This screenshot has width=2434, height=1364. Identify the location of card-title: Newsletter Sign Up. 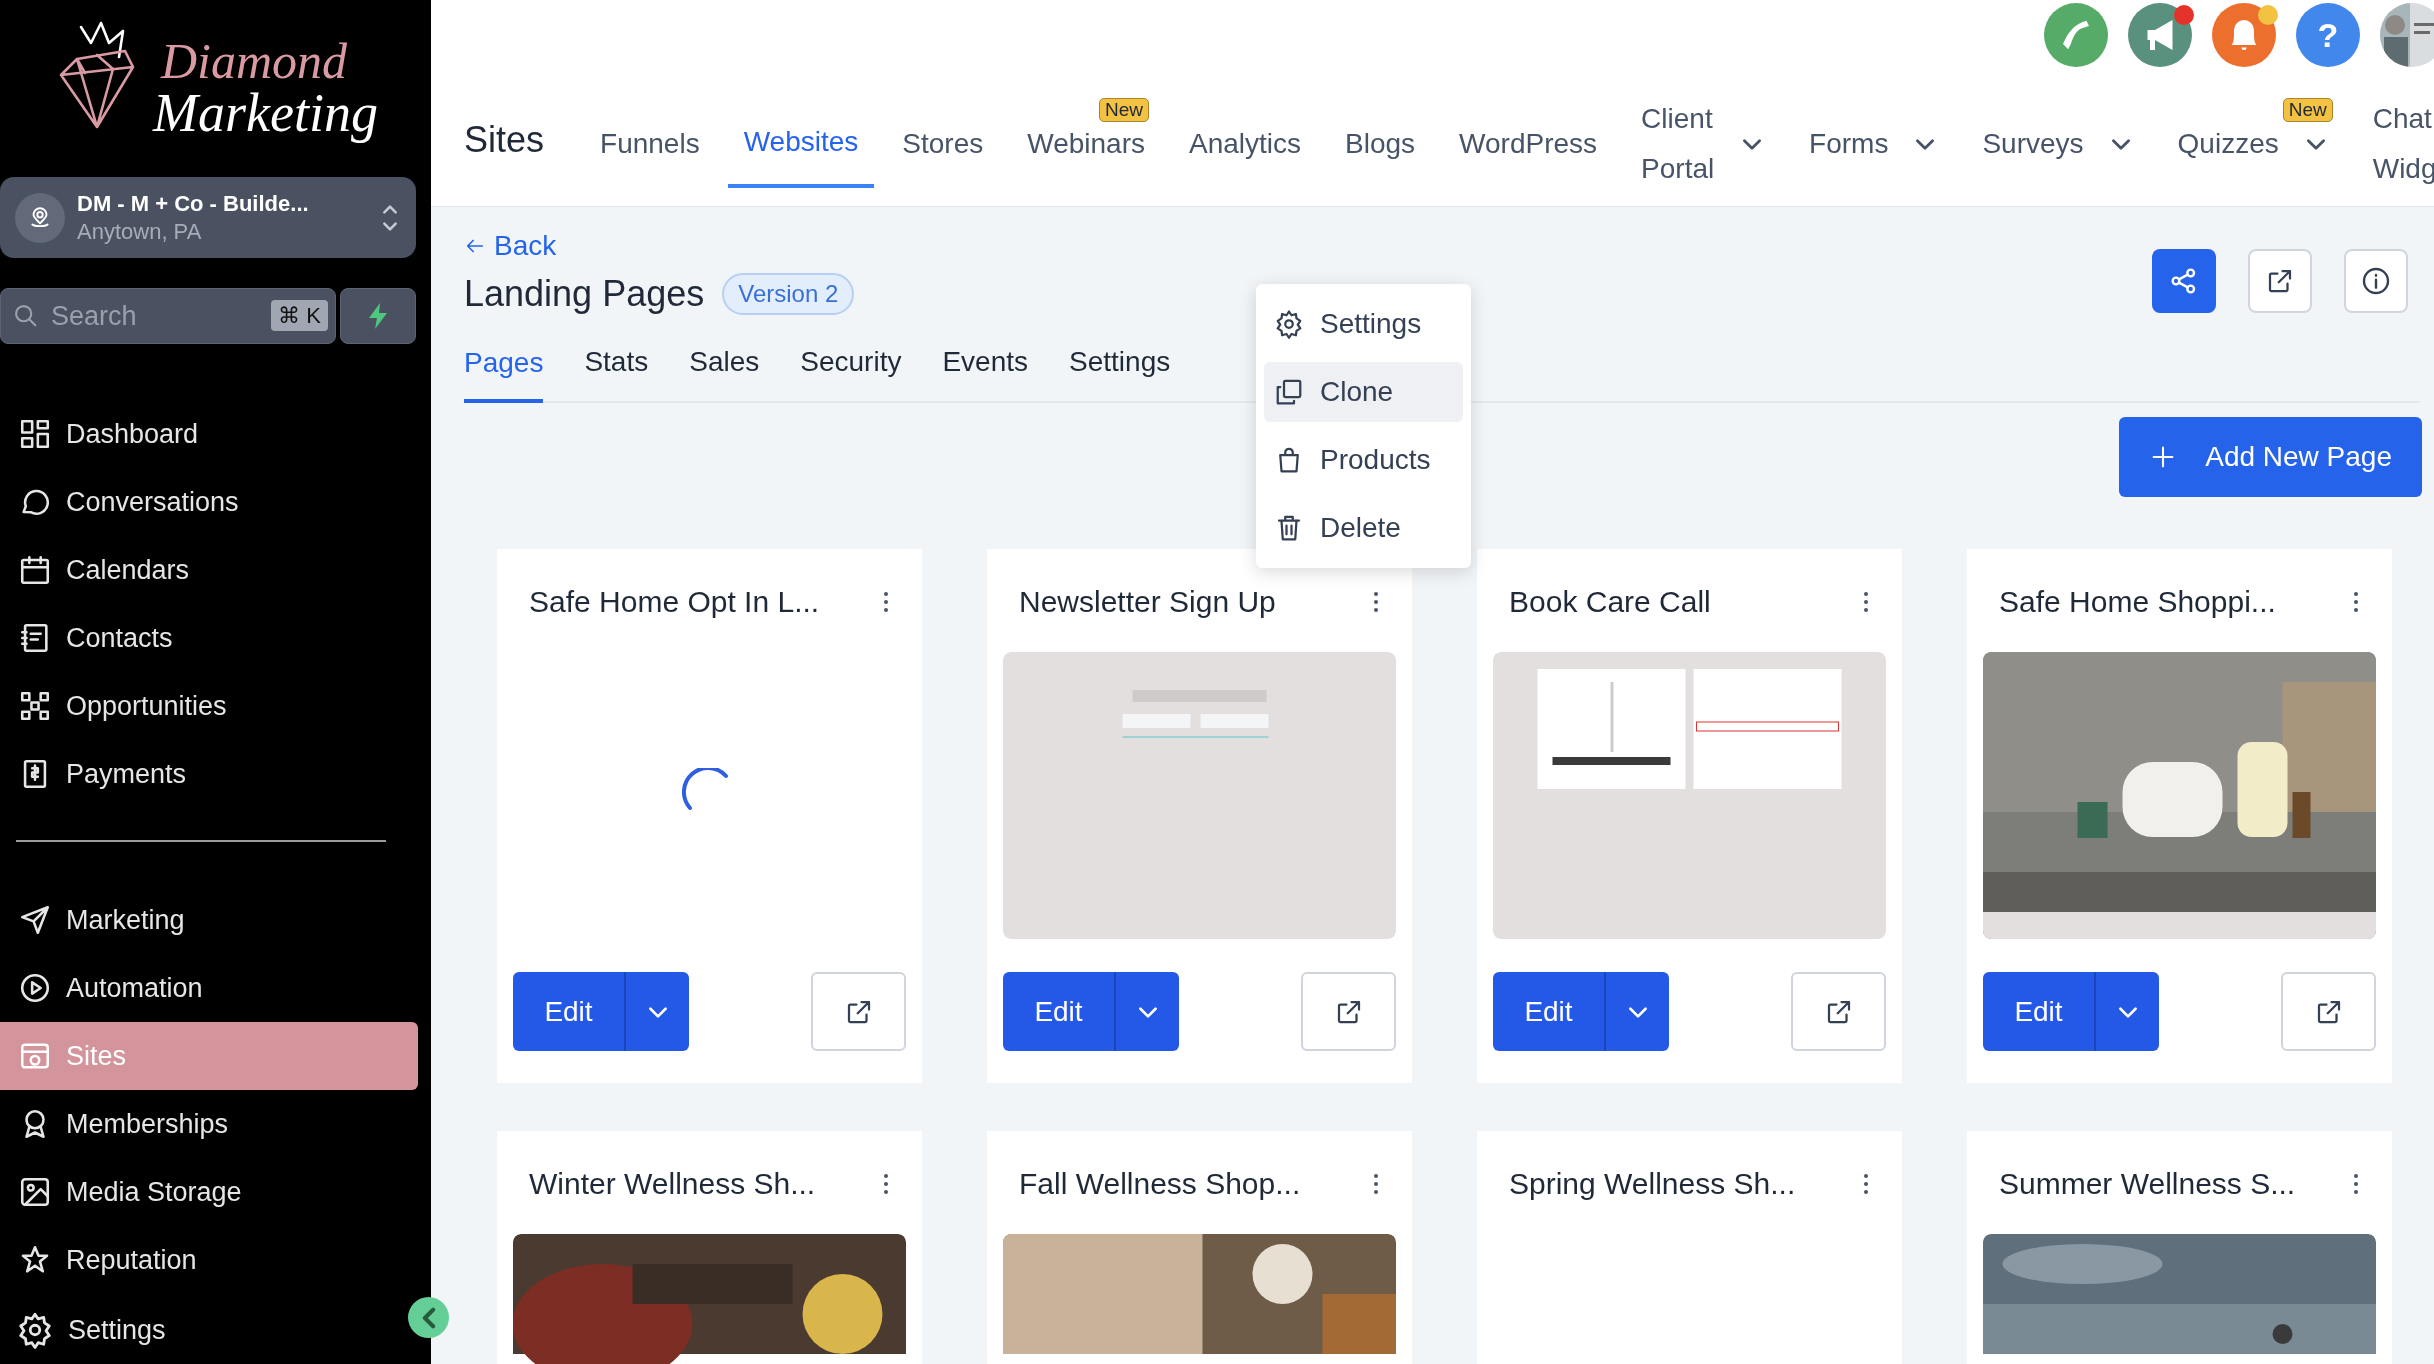
(1147, 602).